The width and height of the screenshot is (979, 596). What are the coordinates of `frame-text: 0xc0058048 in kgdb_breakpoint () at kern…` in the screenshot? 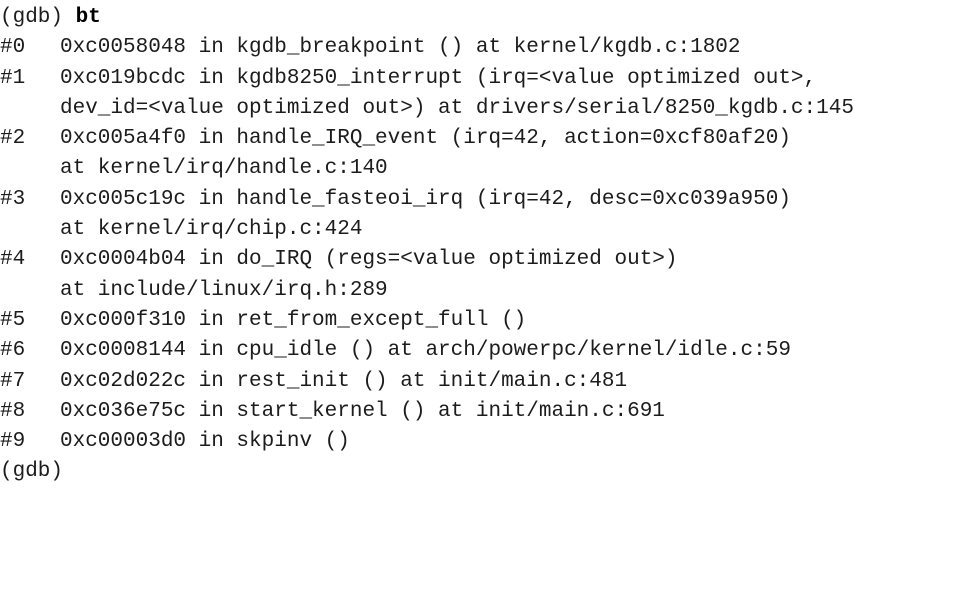 It's located at (400, 48).